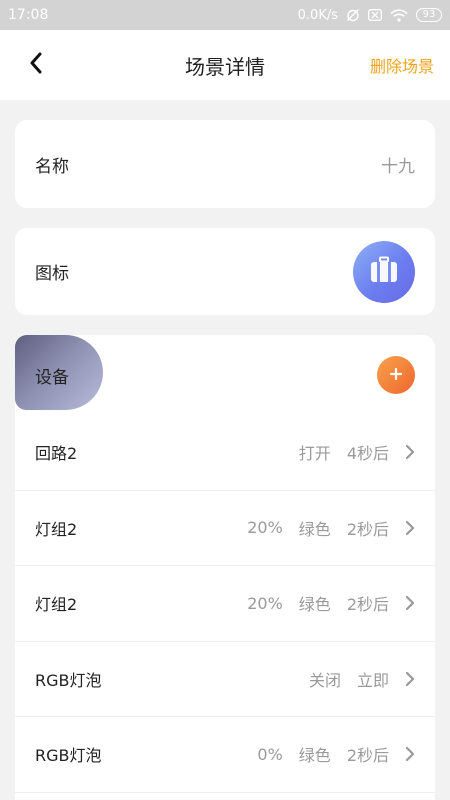 Image resolution: width=450 pixels, height=800 pixels. What do you see at coordinates (402, 65) in the screenshot?
I see `delete-scene-button: 删除场景` at bounding box center [402, 65].